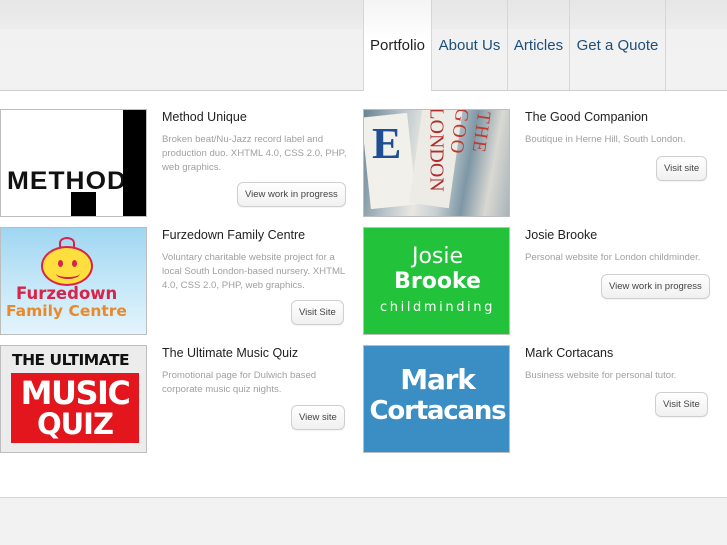 This screenshot has height=545, width=727. Describe the element at coordinates (234, 235) in the screenshot. I see `portfolio-item-title: Furzedown Family Centre` at that location.